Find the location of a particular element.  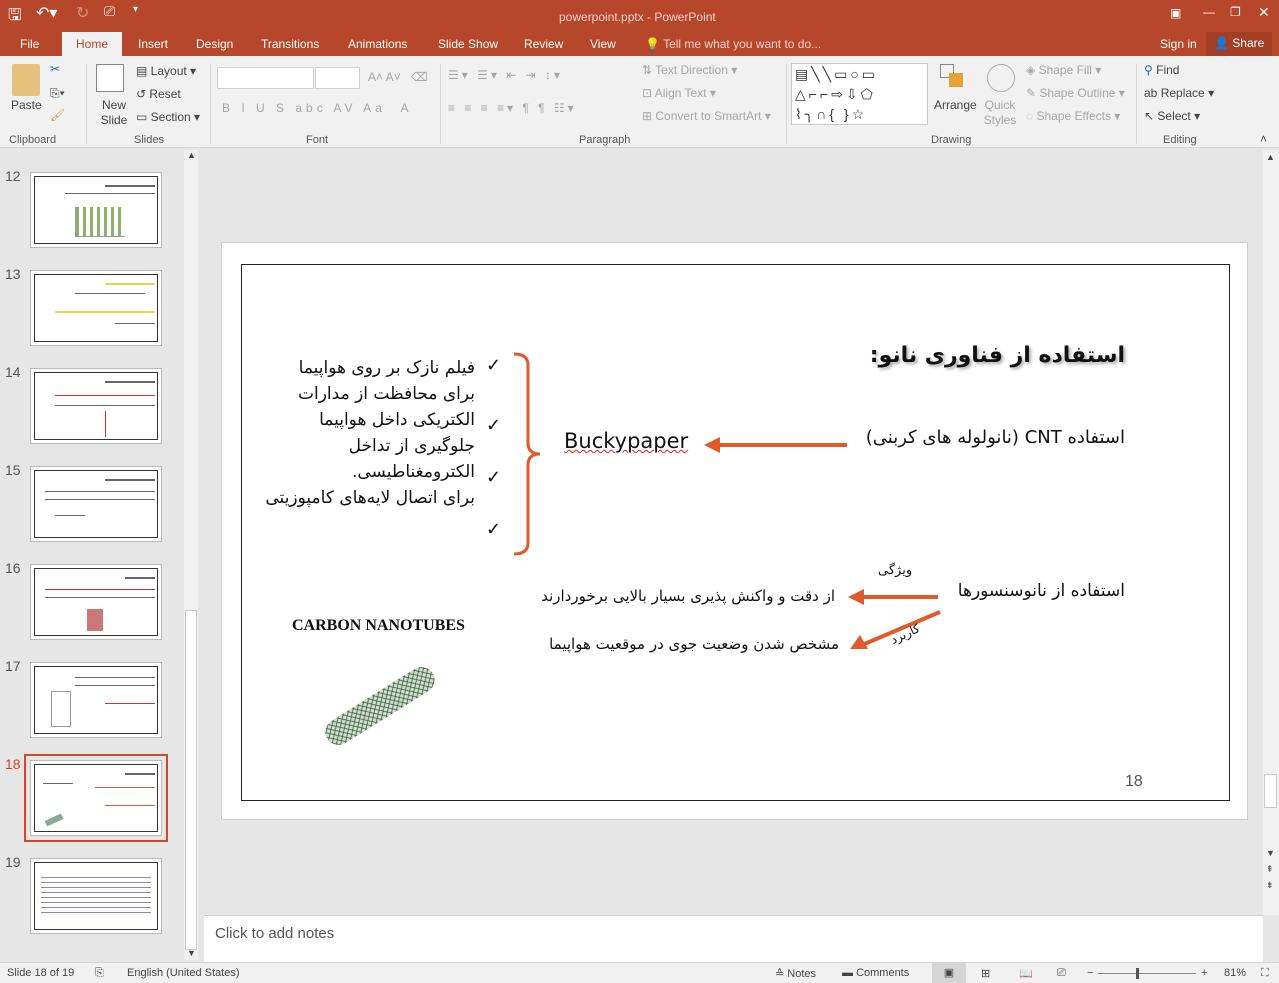

nanosensors-text: استفاده از نانوسنسورها is located at coordinates (1041, 591).